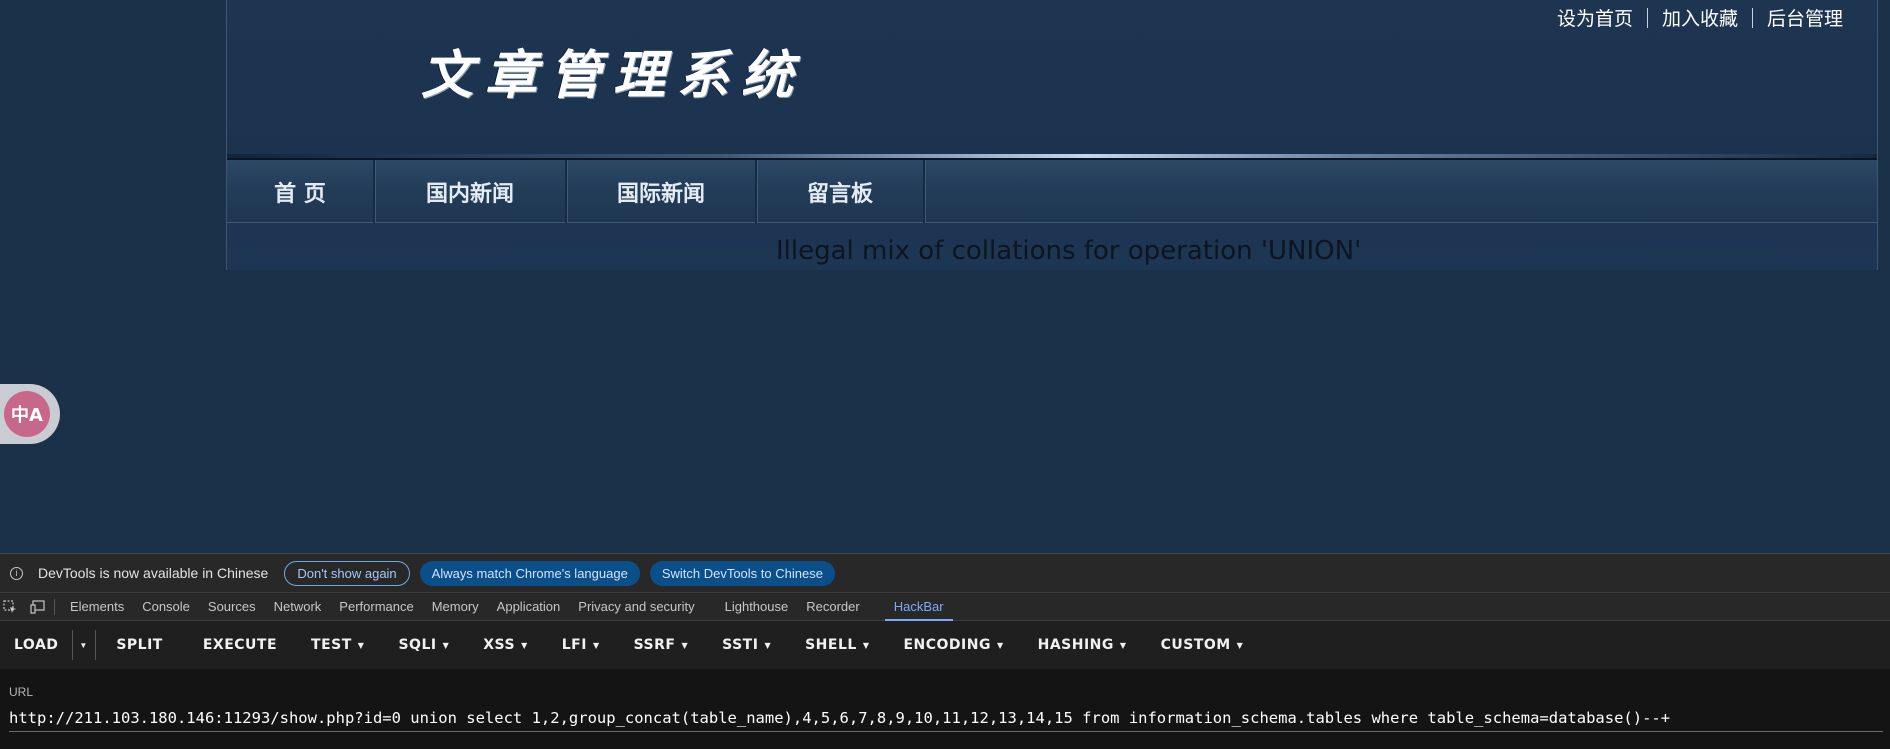 This screenshot has height=749, width=1890. What do you see at coordinates (1595, 17) in the screenshot?
I see `set-homepage-link: 设为首页` at bounding box center [1595, 17].